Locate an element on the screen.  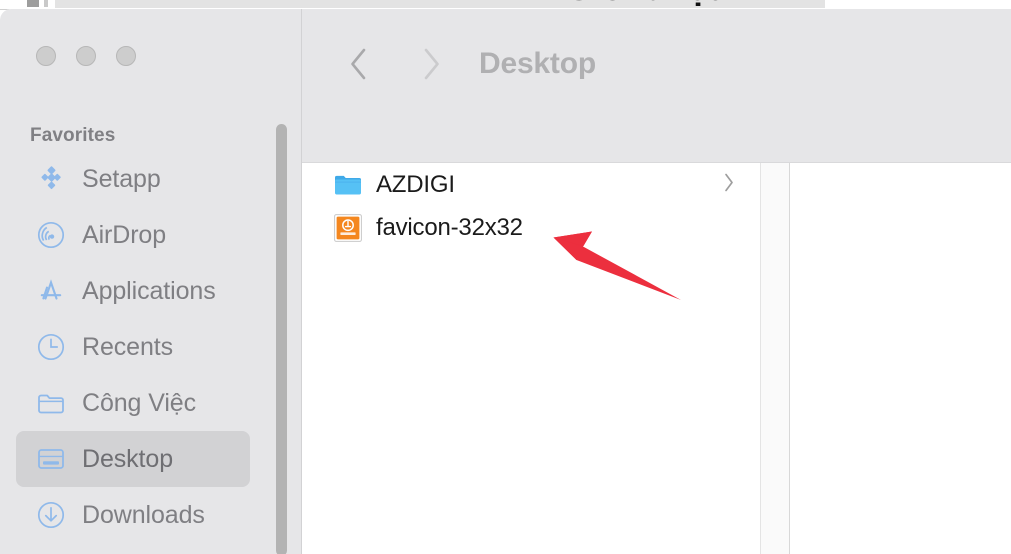
sidebar-scrollbar is located at coordinates (282, 336).